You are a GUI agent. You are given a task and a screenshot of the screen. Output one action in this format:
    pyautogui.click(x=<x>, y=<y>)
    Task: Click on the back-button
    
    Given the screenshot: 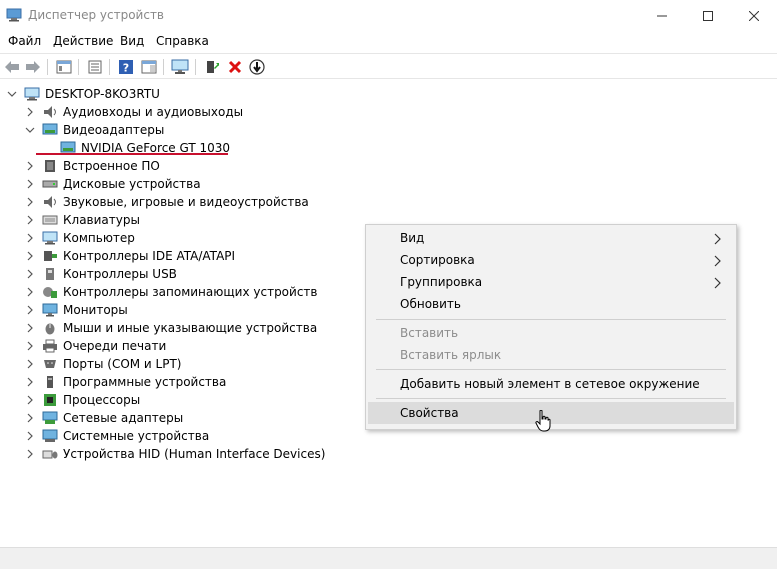 What is the action you would take?
    pyautogui.click(x=12, y=67)
    